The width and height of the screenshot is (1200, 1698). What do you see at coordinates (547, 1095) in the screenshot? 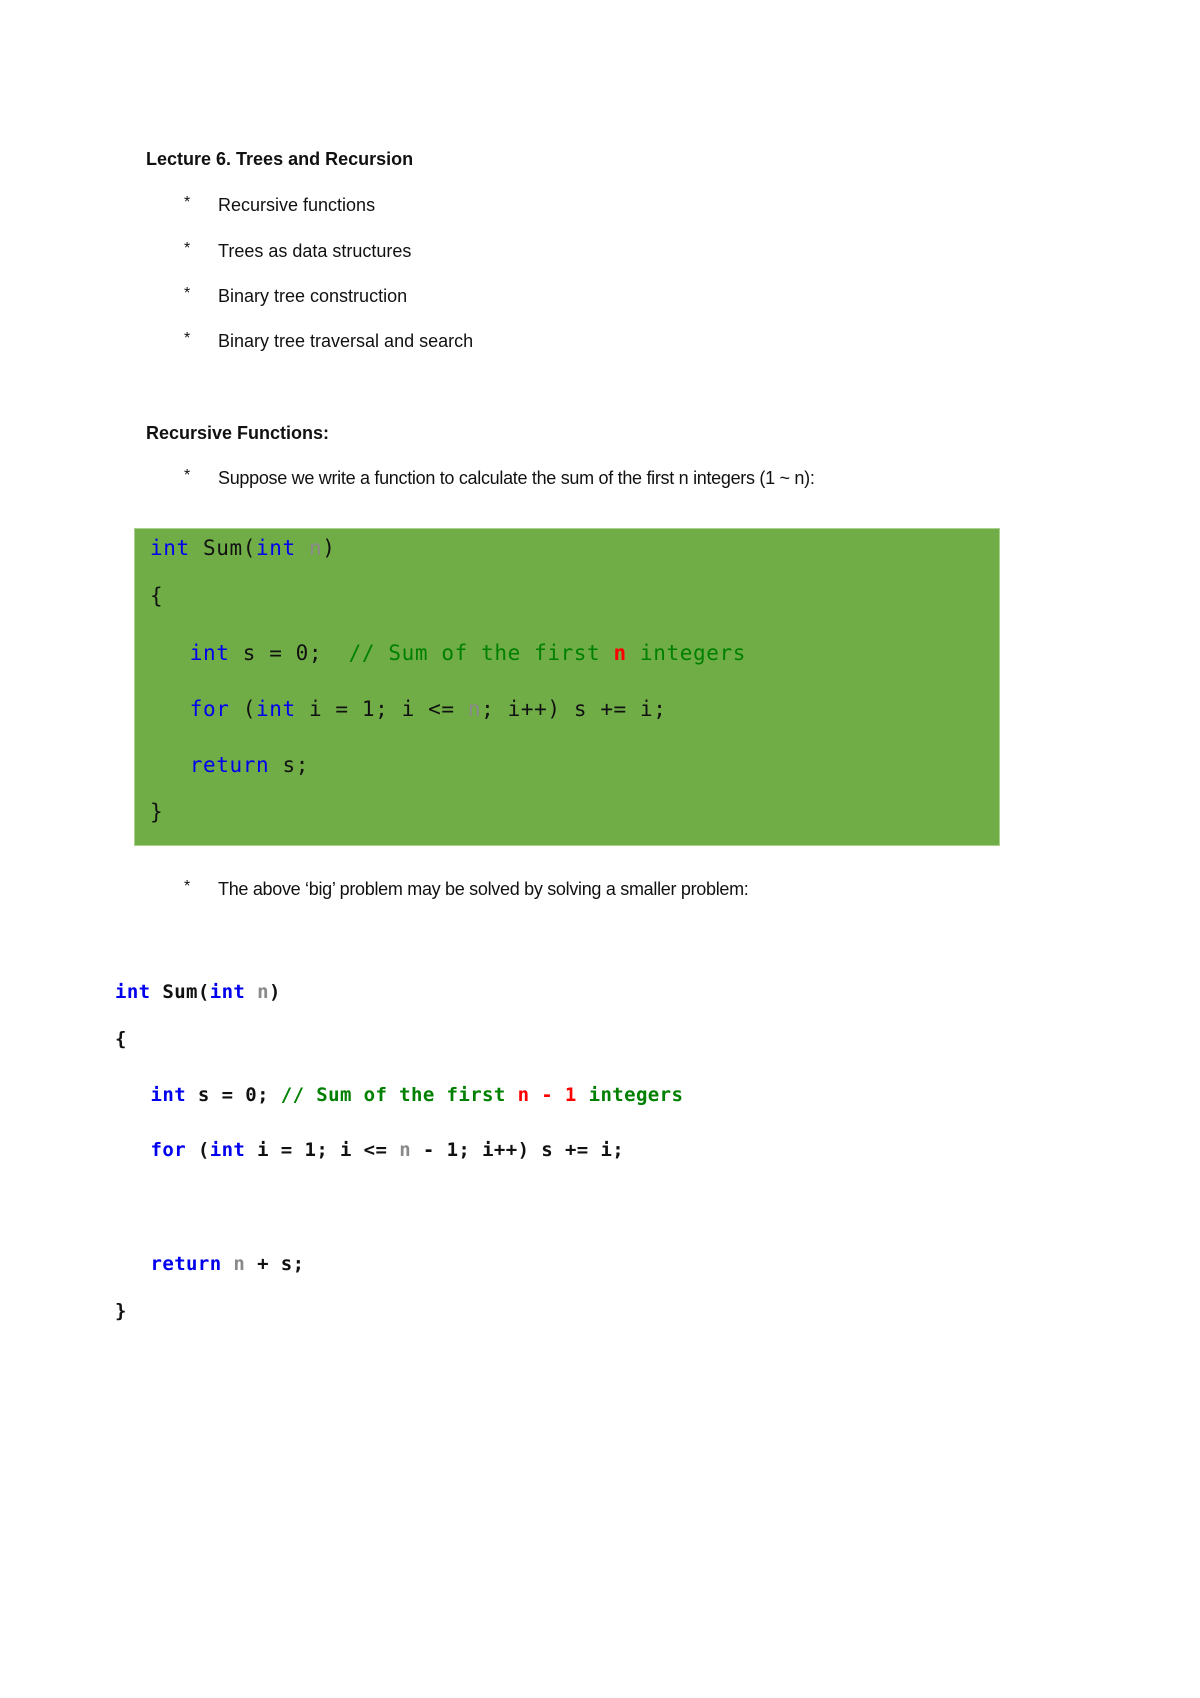
I see `code-highlight: n - 1` at bounding box center [547, 1095].